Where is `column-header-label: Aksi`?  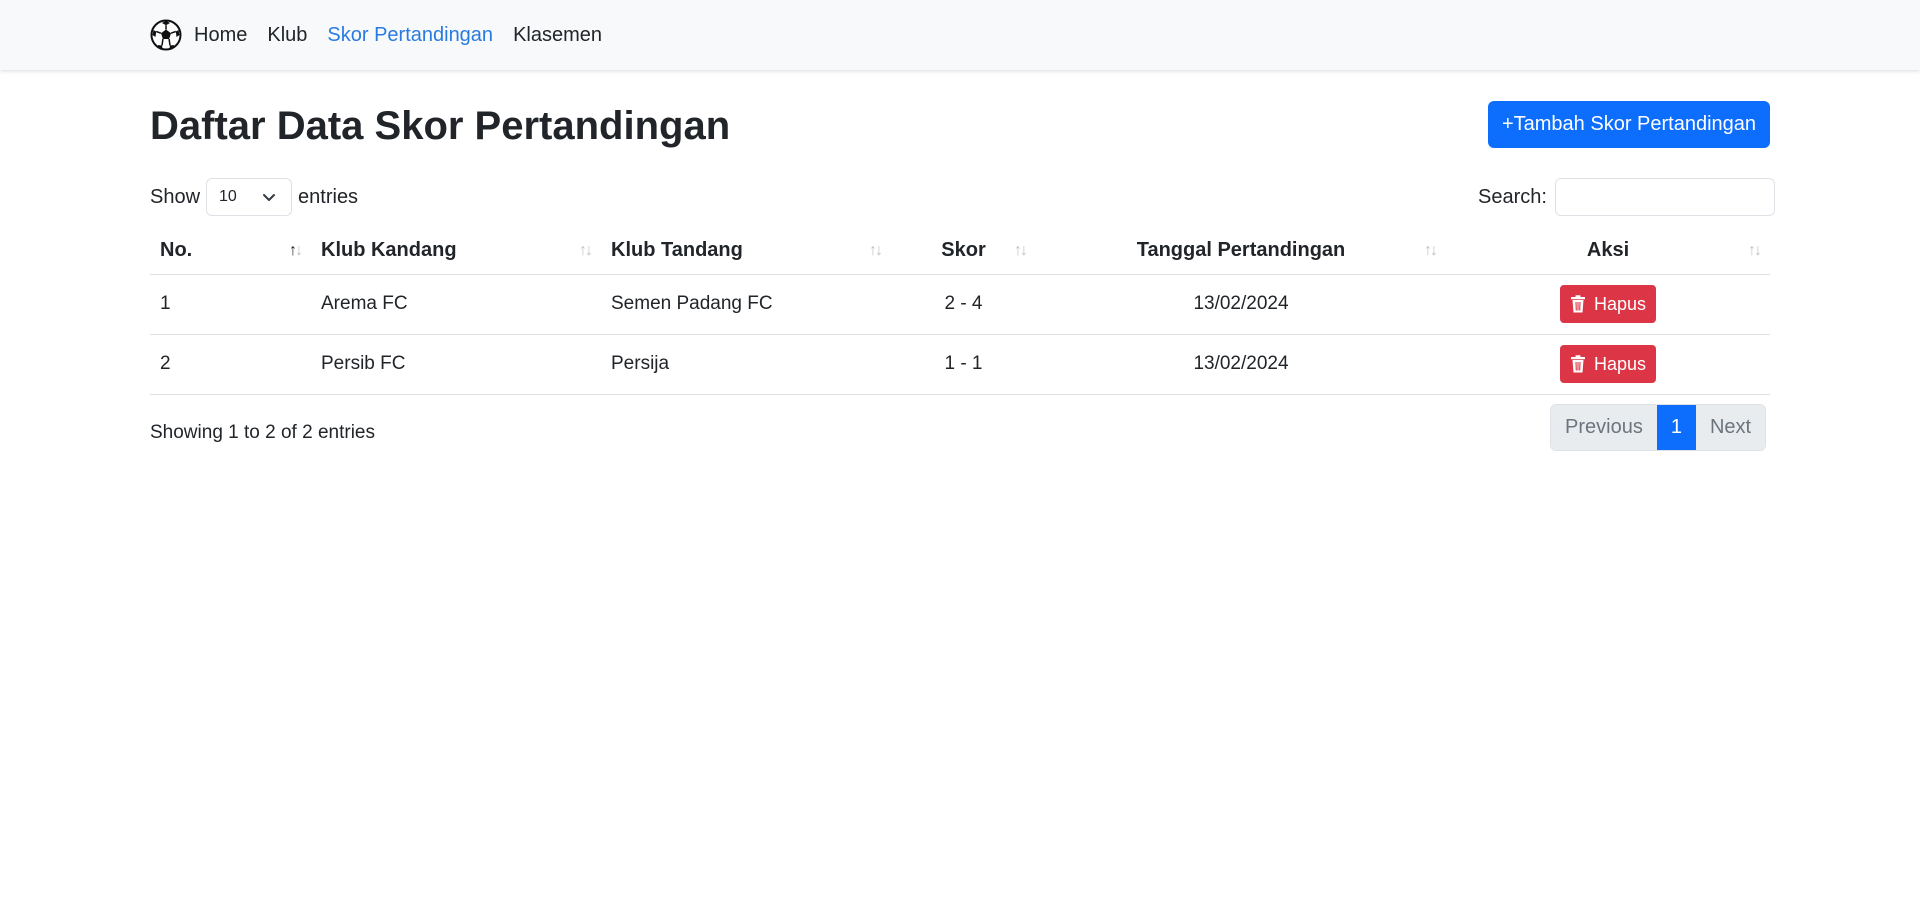
column-header-label: Aksi is located at coordinates (1608, 250).